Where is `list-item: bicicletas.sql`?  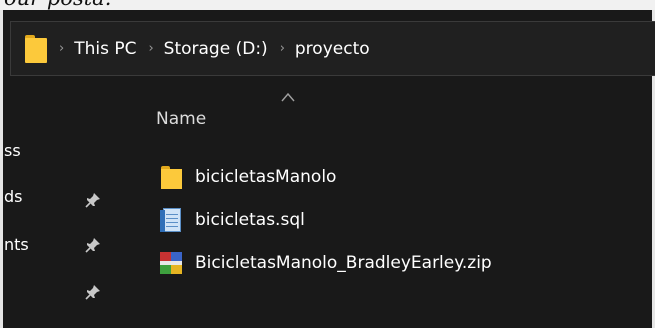
list-item: bicicletas.sql is located at coordinates (231, 220).